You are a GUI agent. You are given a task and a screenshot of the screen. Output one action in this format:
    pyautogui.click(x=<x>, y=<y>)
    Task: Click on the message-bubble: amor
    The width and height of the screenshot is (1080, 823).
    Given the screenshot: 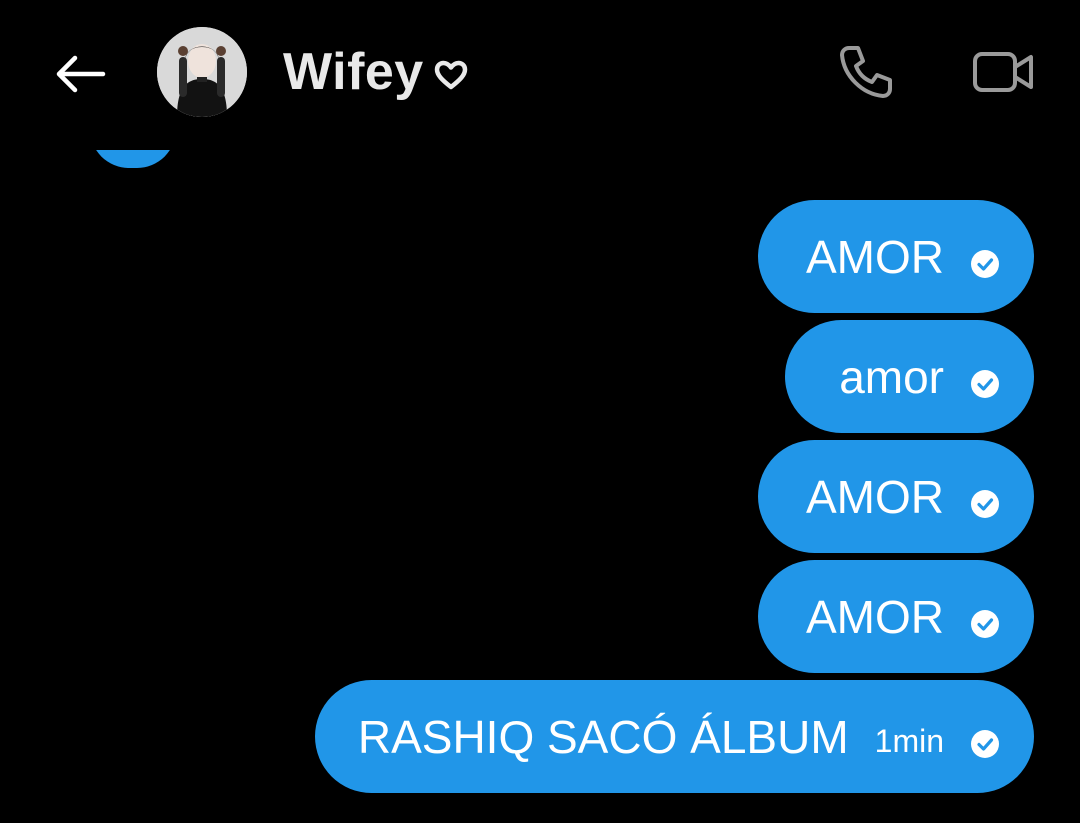 What is the action you would take?
    pyautogui.click(x=909, y=376)
    